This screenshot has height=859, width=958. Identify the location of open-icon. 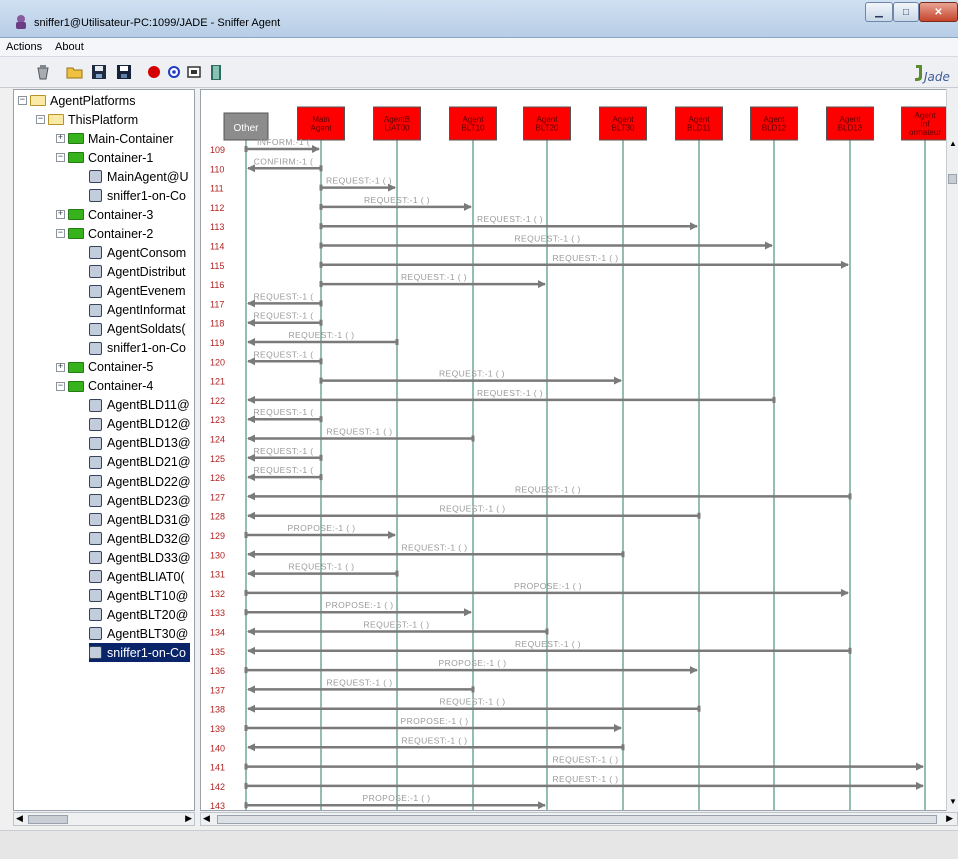
(75, 72).